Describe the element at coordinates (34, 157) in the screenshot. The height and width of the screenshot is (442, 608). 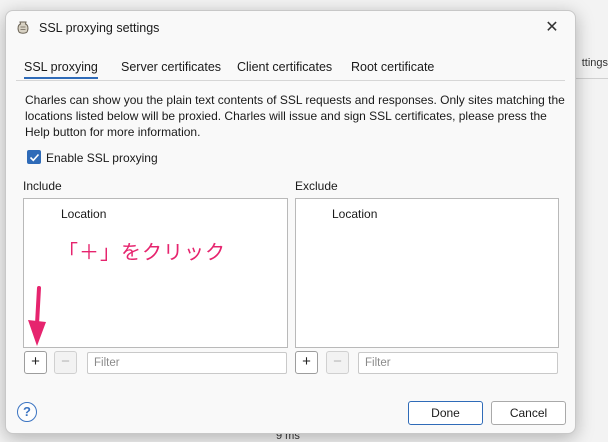
I see `enable-ssl-checkbox` at that location.